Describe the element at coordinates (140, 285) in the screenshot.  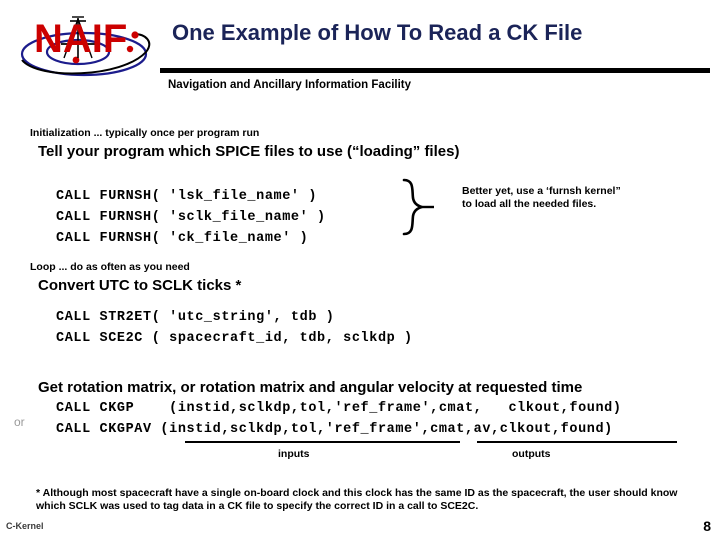
I see `section-2-heading: Convert UTC to SCLK ticks *` at that location.